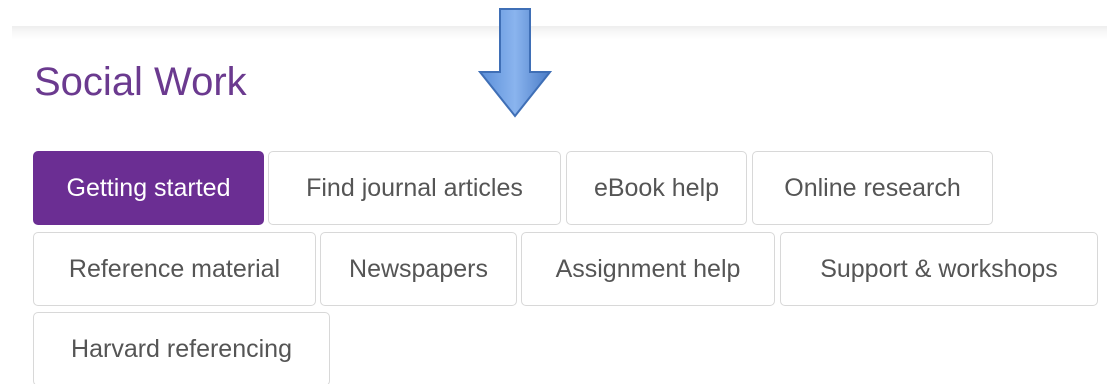 Image resolution: width=1107 pixels, height=384 pixels. Describe the element at coordinates (872, 188) in the screenshot. I see `tab-online-research: Online research` at that location.